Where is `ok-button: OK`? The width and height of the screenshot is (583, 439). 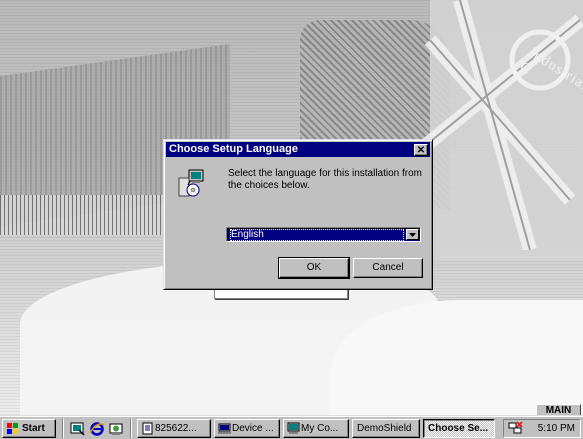
ok-button: OK is located at coordinates (314, 268).